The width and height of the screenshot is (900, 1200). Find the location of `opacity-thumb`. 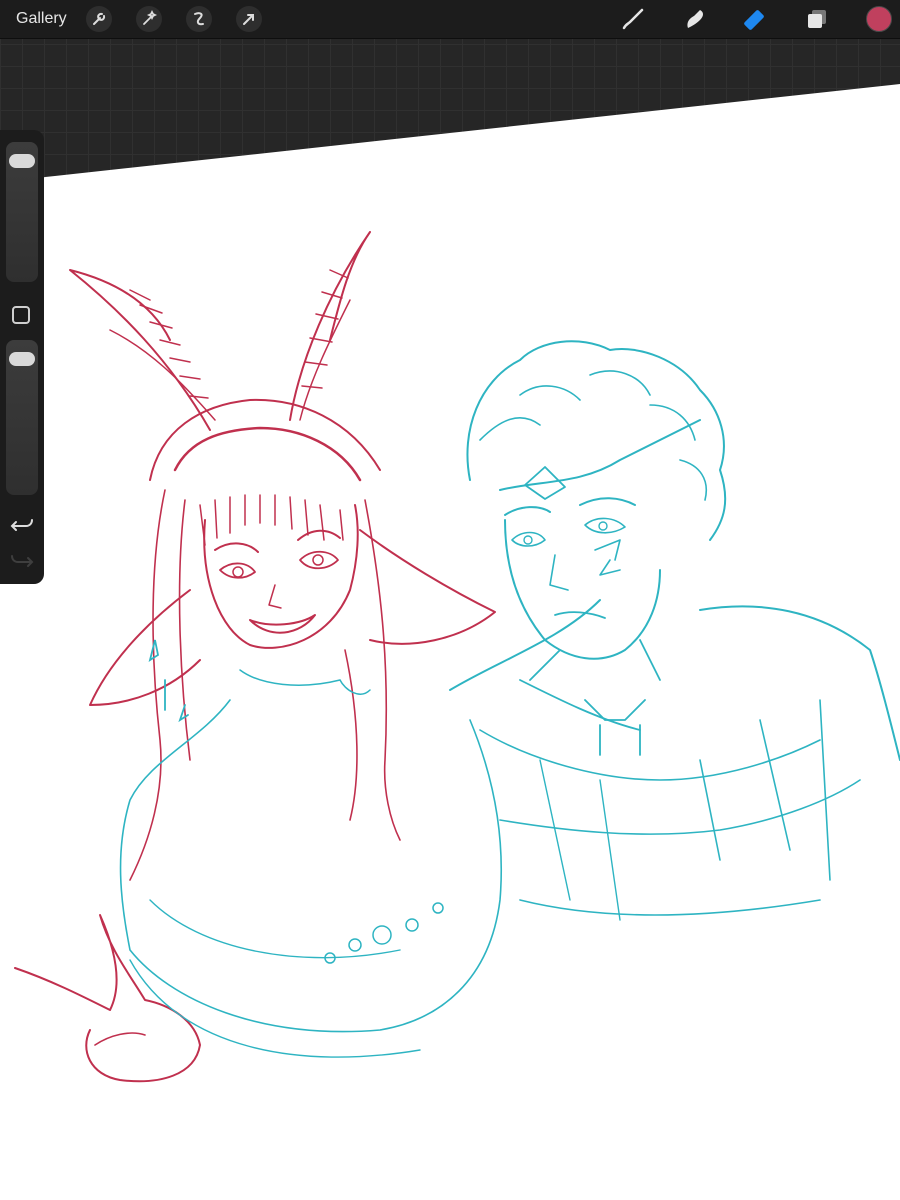

opacity-thumb is located at coordinates (22, 359).